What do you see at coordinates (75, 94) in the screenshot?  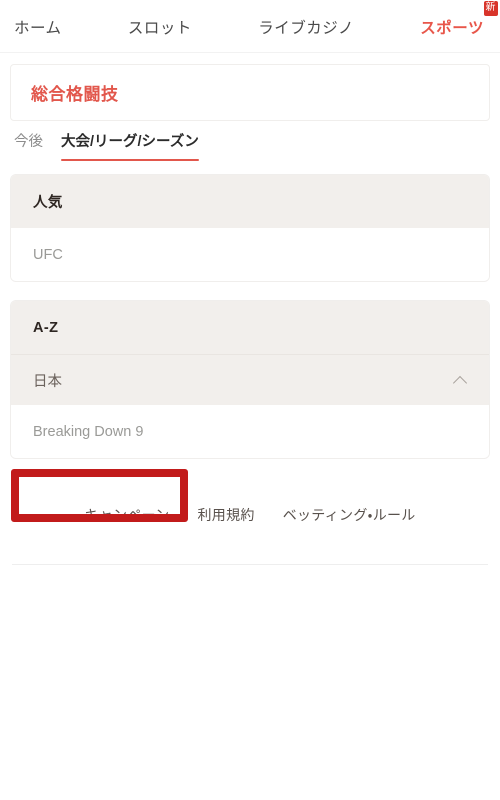 I see `page-title: 総合格闘技` at bounding box center [75, 94].